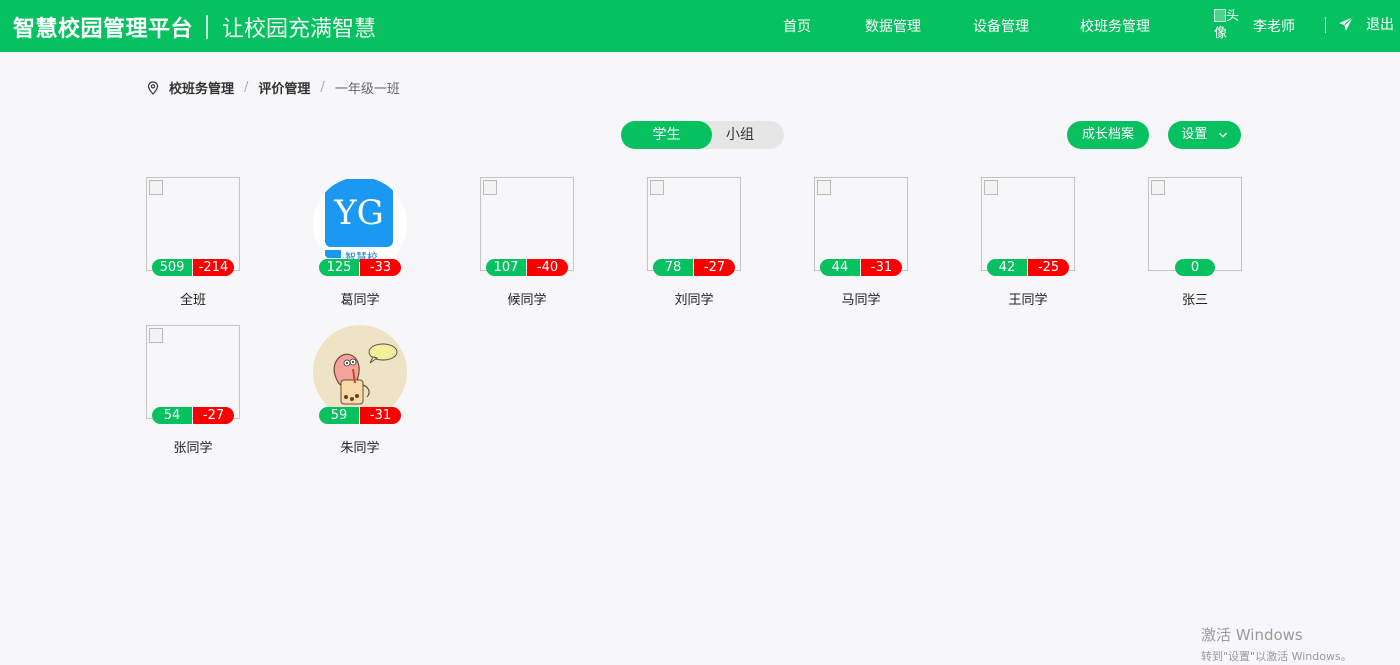 The image size is (1400, 665). I want to click on growth-archive-label: 成长档案, so click(1107, 134).